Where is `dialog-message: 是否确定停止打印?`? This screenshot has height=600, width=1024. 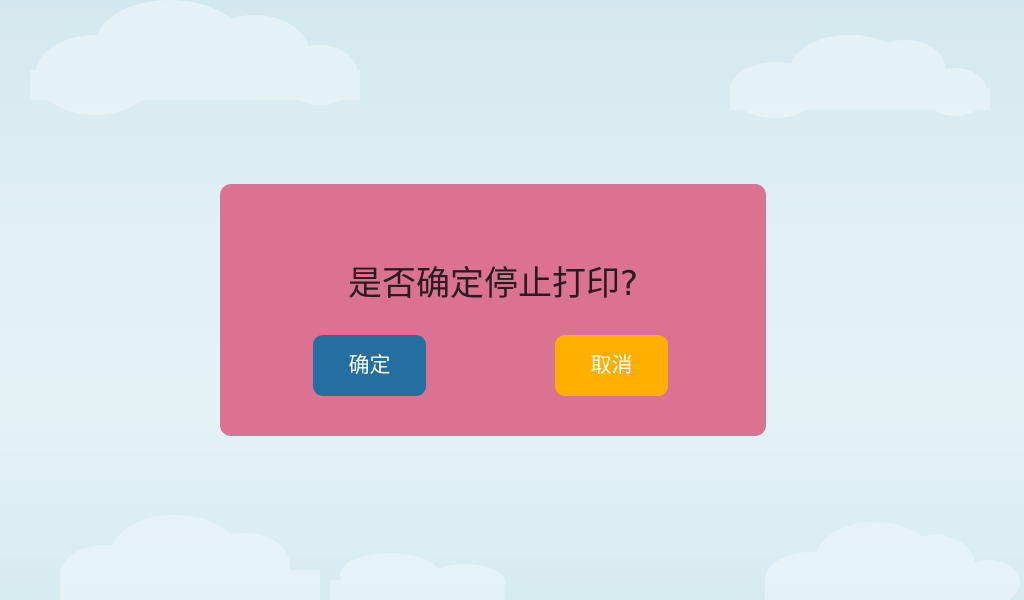
dialog-message: 是否确定停止打印? is located at coordinates (493, 284).